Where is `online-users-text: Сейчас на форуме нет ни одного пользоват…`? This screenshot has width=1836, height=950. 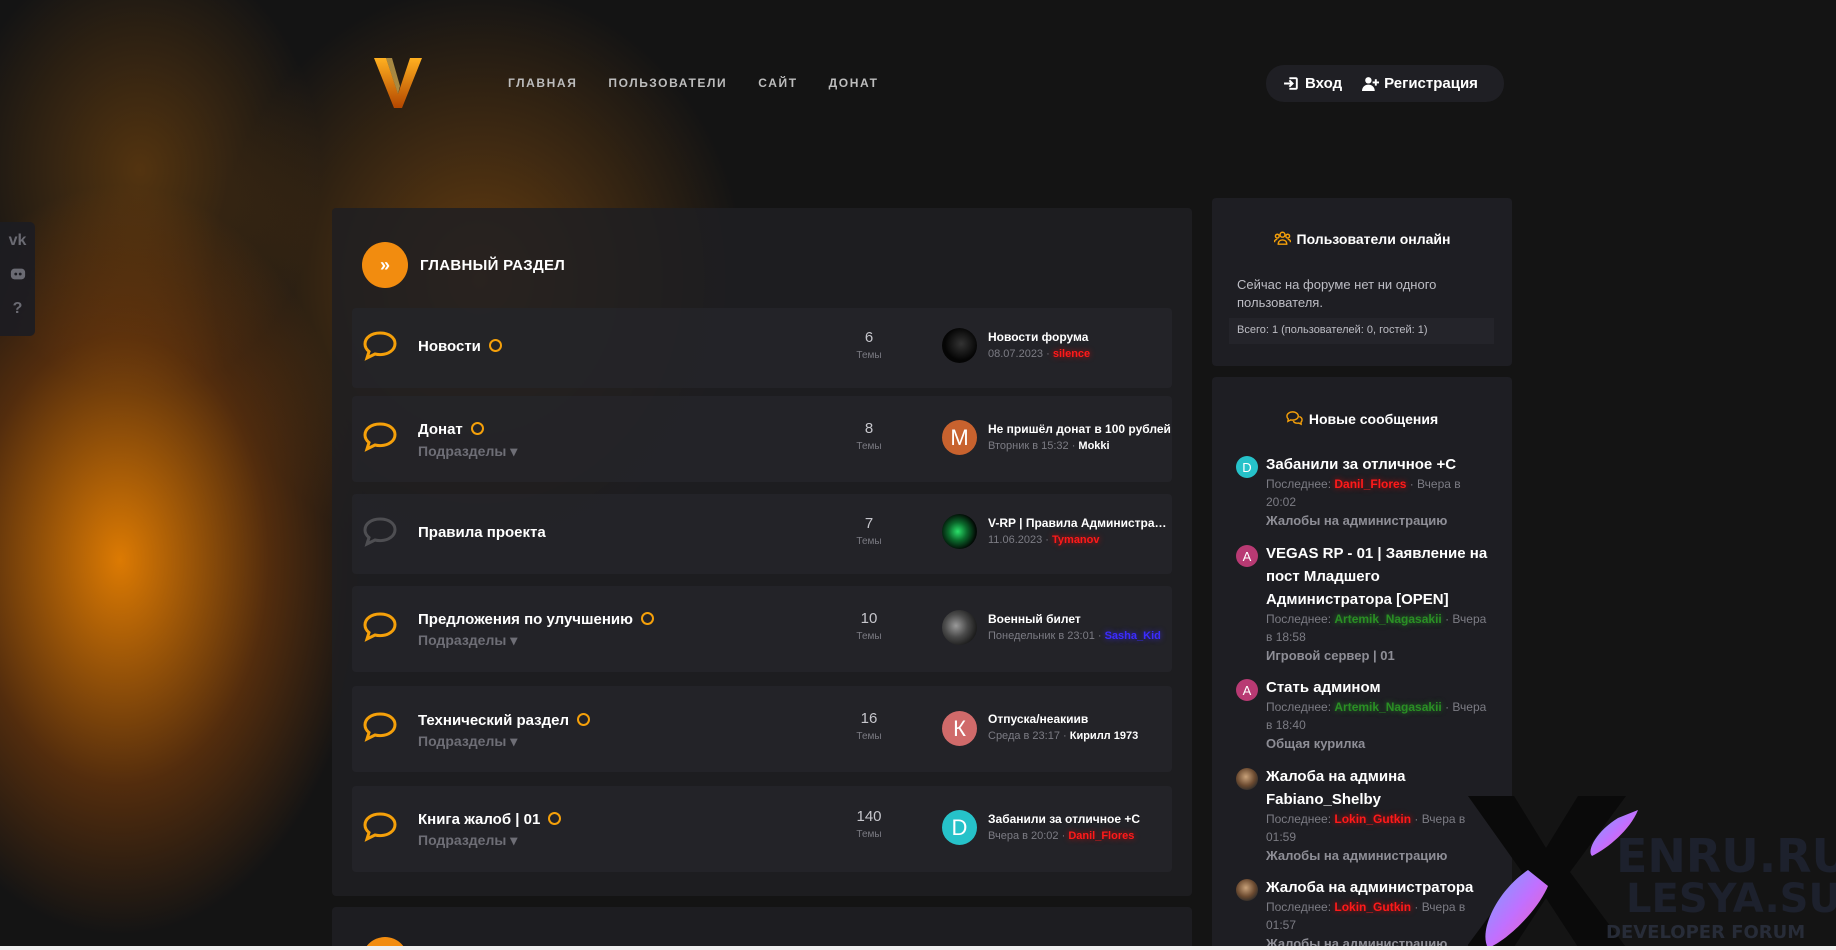 online-users-text: Сейчас на форуме нет ни одного пользоват… is located at coordinates (1337, 293).